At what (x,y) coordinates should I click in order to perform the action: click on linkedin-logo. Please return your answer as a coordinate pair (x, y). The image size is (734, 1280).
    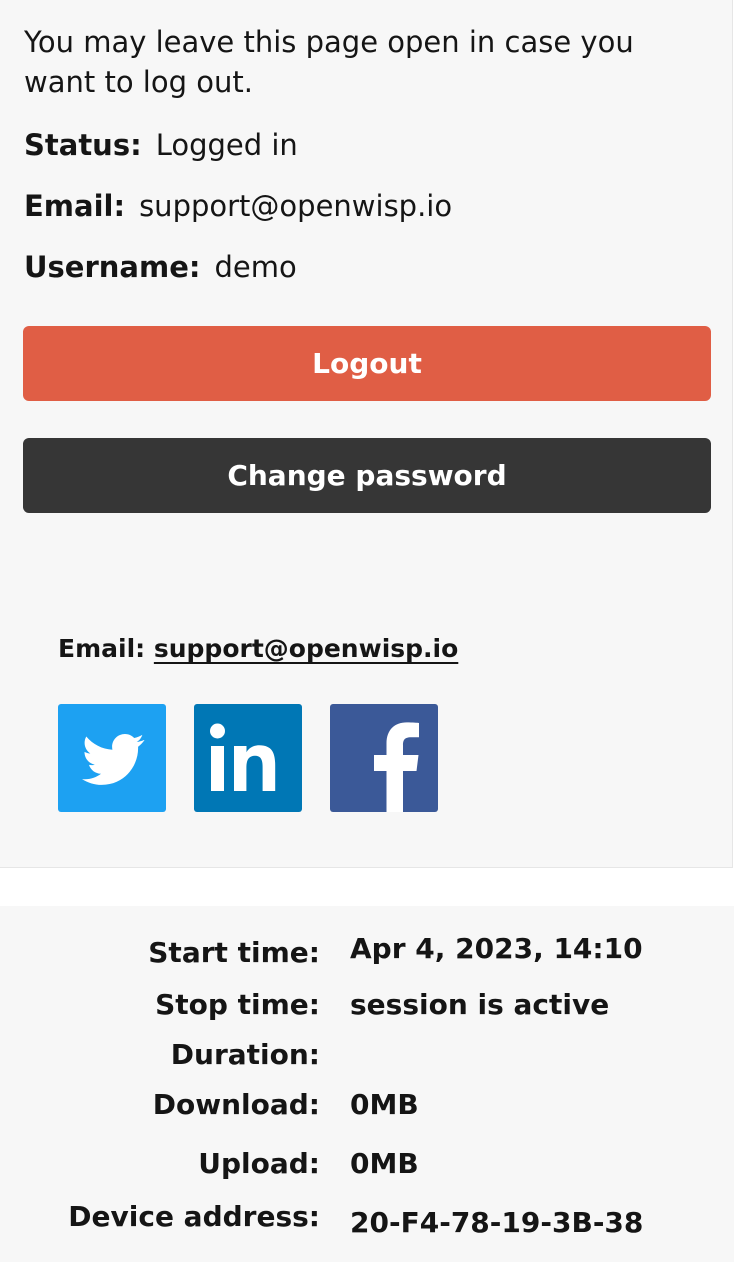
    Looking at the image, I should click on (243, 757).